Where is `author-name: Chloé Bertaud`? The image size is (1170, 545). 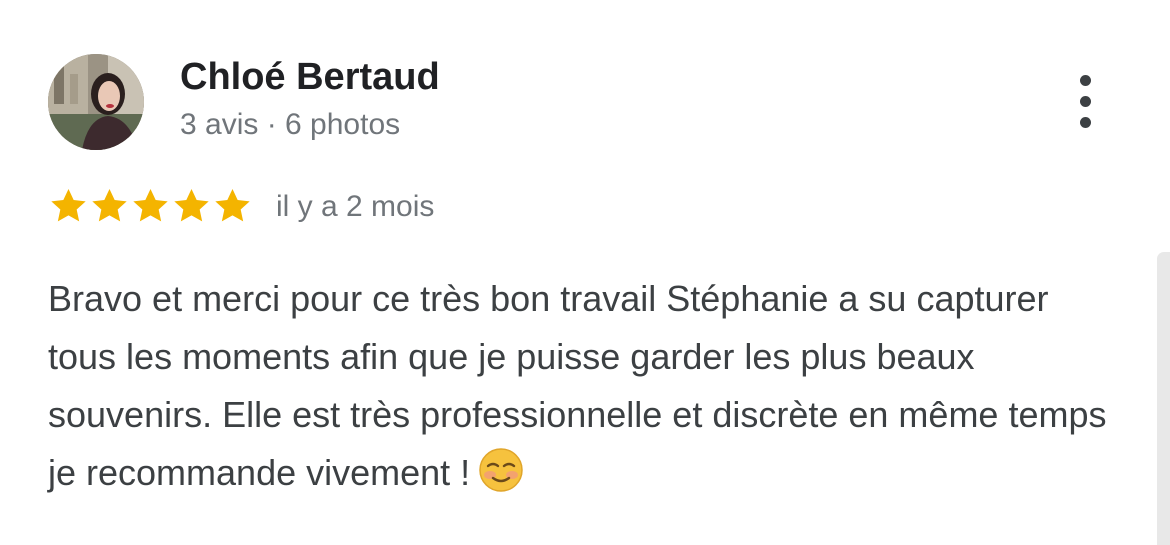
author-name: Chloé Bertaud is located at coordinates (310, 77).